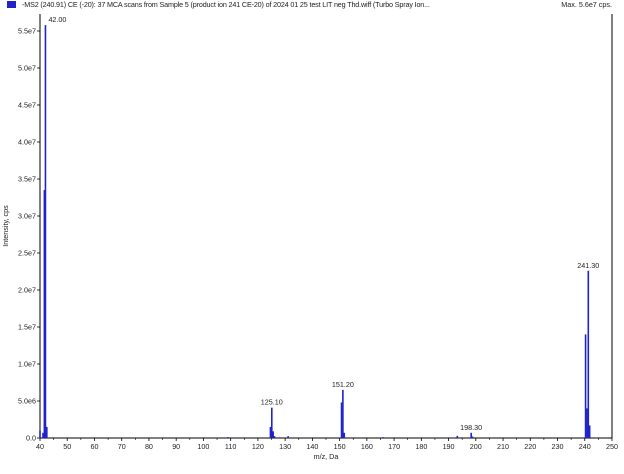 Image resolution: width=624 pixels, height=474 pixels. What do you see at coordinates (27, 142) in the screenshot?
I see `y-tick-label: 4.0e7` at bounding box center [27, 142].